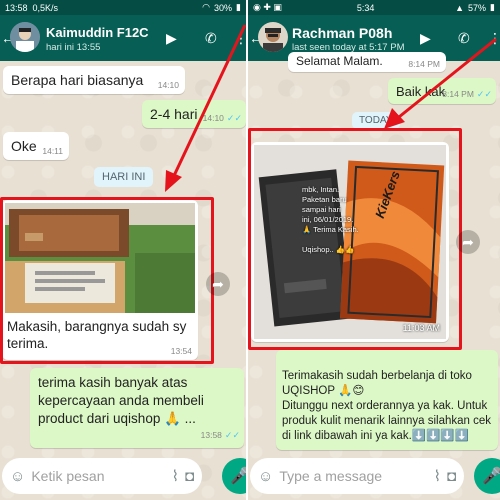 The height and width of the screenshot is (500, 500). Describe the element at coordinates (211, 435) in the screenshot. I see `message-time: 13:58` at that location.